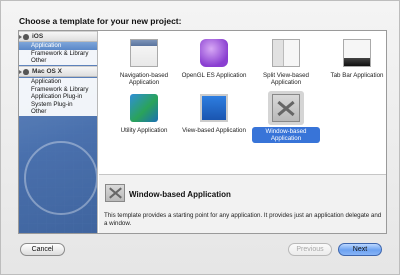 The width and height of the screenshot is (400, 275). I want to click on ios-category-list: Application Framework & Library Other, so click(58, 53).